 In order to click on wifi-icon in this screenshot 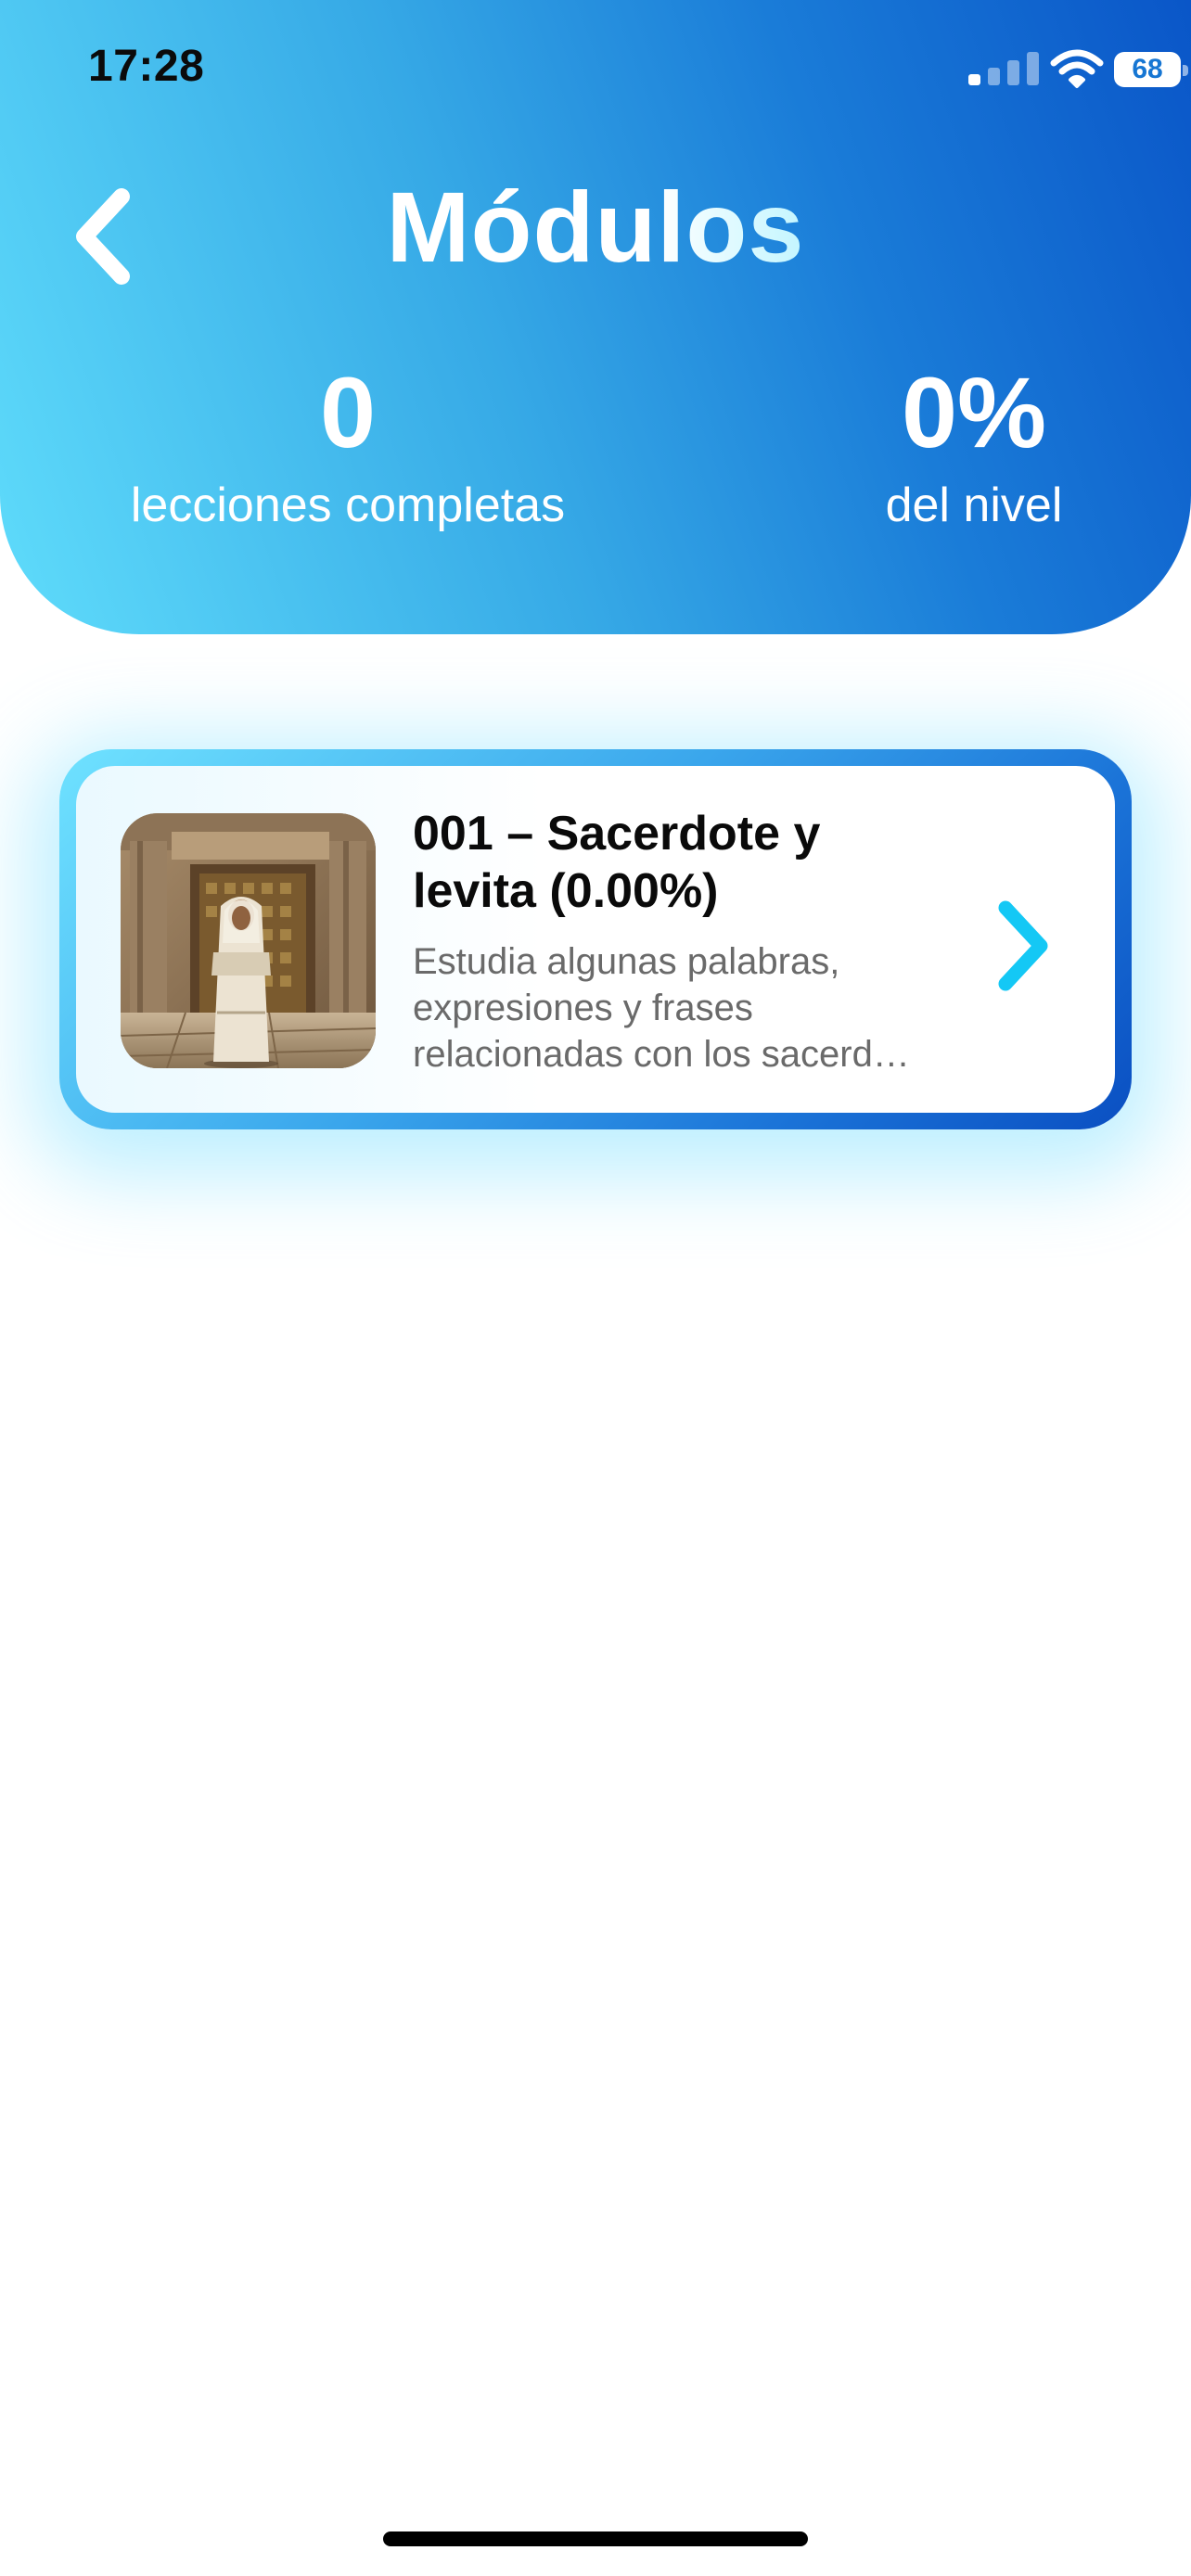, I will do `click(1077, 68)`.